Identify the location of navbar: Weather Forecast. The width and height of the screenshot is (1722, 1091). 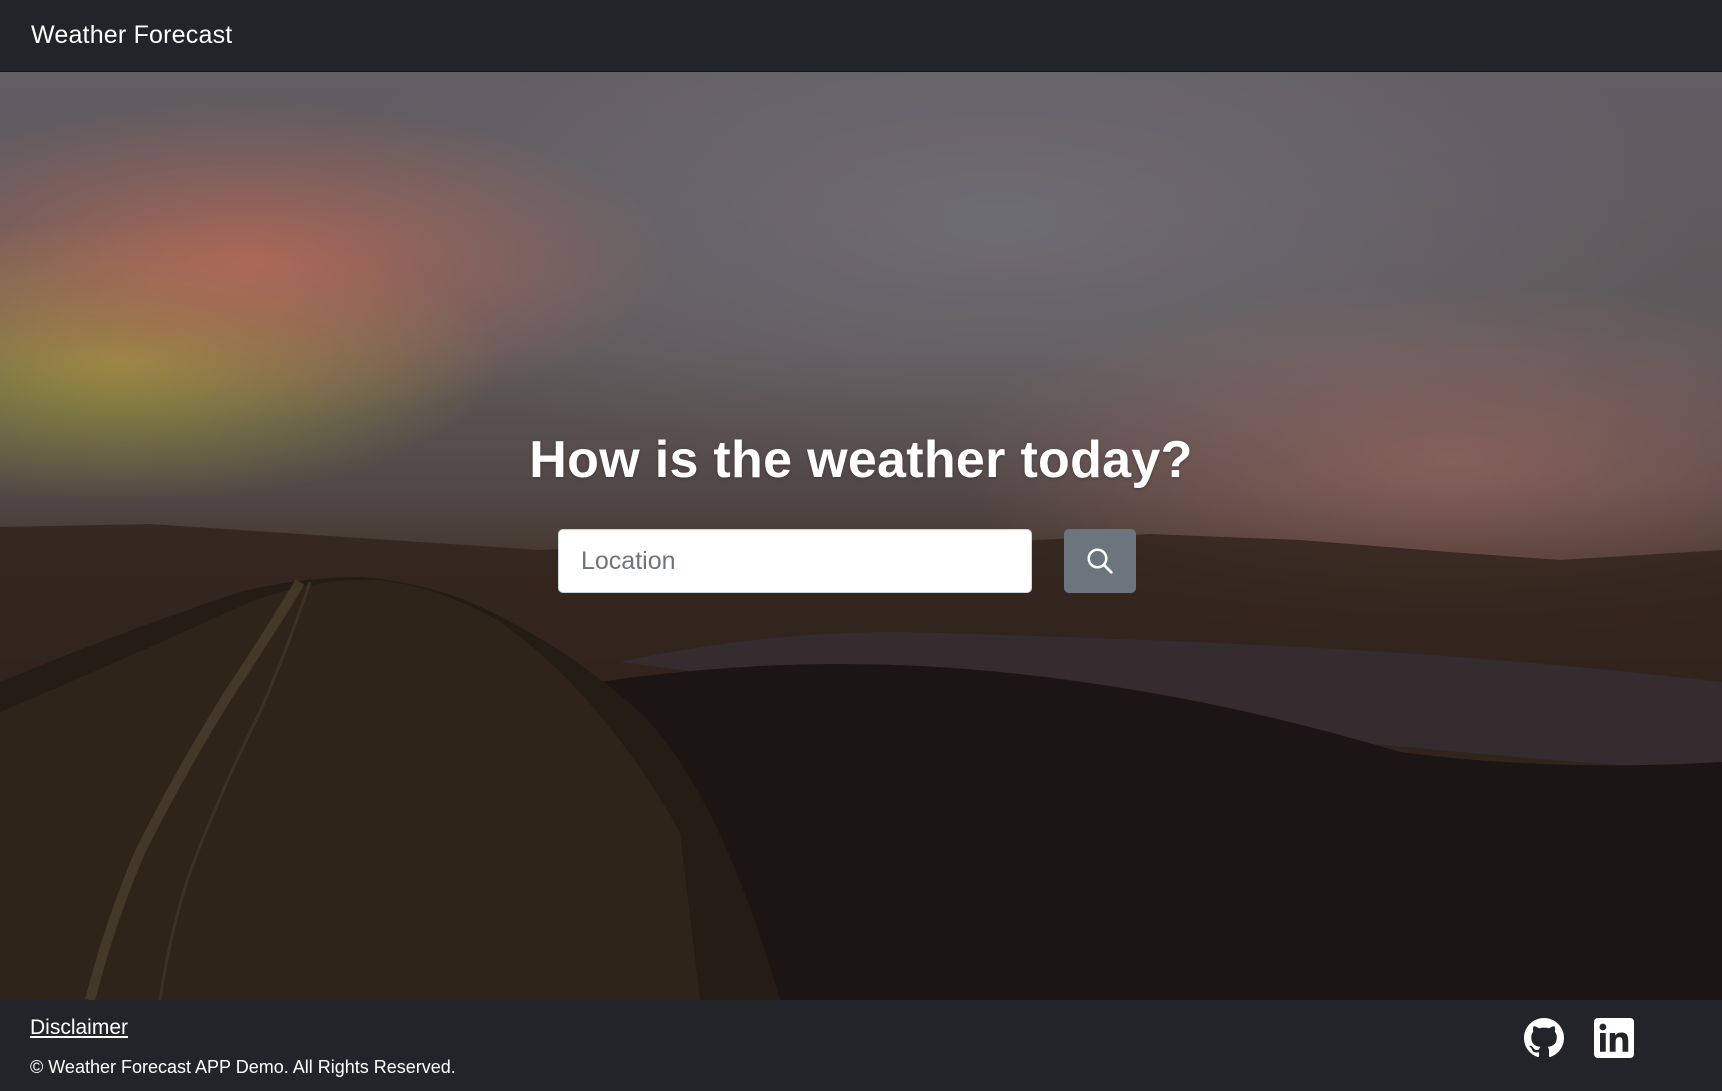
(861, 36).